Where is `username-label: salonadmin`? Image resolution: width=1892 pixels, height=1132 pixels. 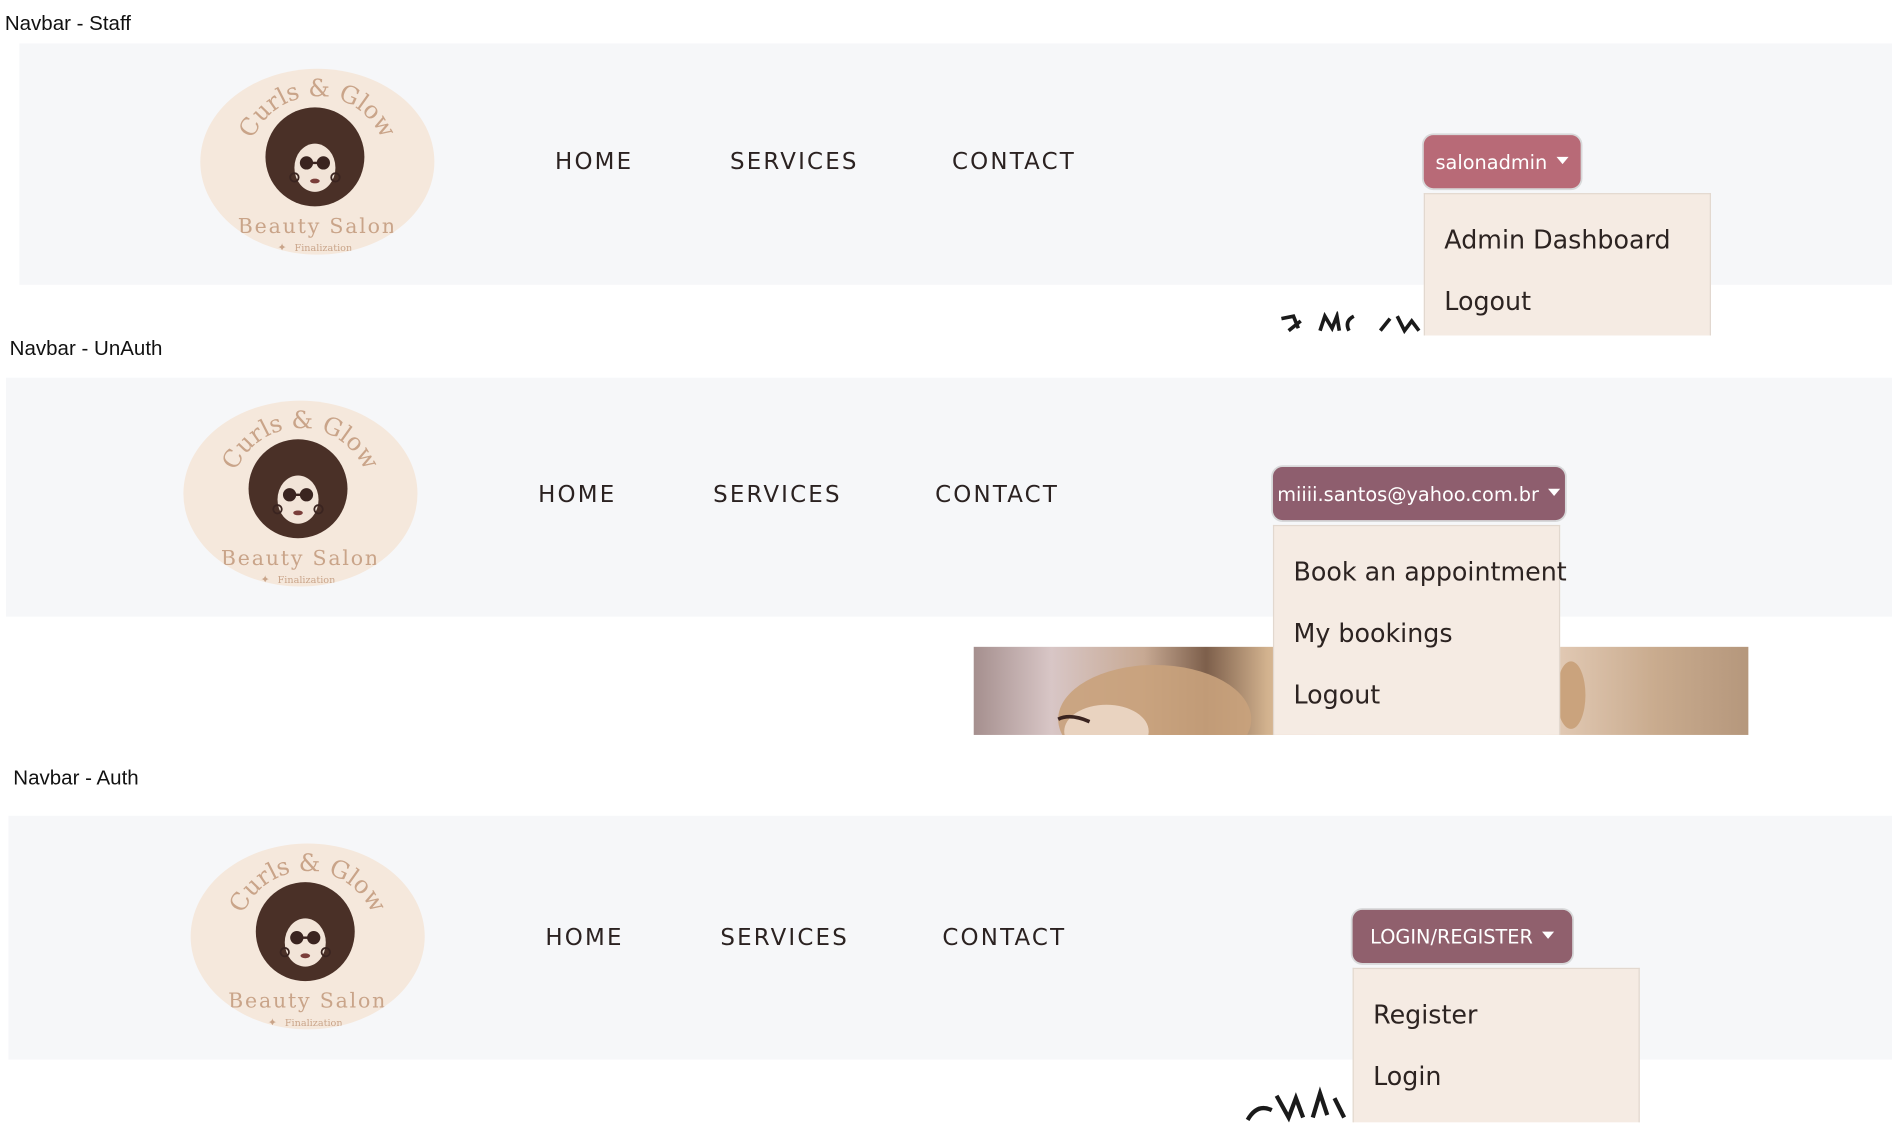
username-label: salonadmin is located at coordinates (1491, 162).